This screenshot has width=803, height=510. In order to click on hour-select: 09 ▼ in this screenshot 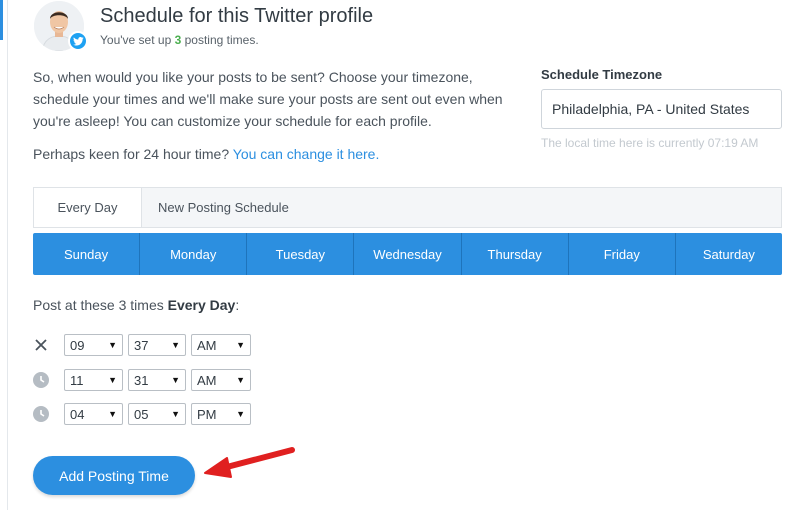, I will do `click(93, 345)`.